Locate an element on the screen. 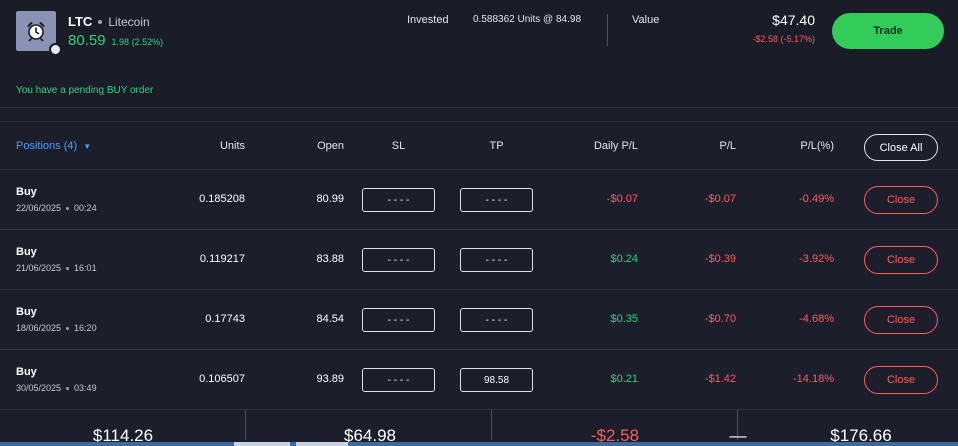 This screenshot has height=446, width=958. position-pl: -$0.07 is located at coordinates (720, 199).